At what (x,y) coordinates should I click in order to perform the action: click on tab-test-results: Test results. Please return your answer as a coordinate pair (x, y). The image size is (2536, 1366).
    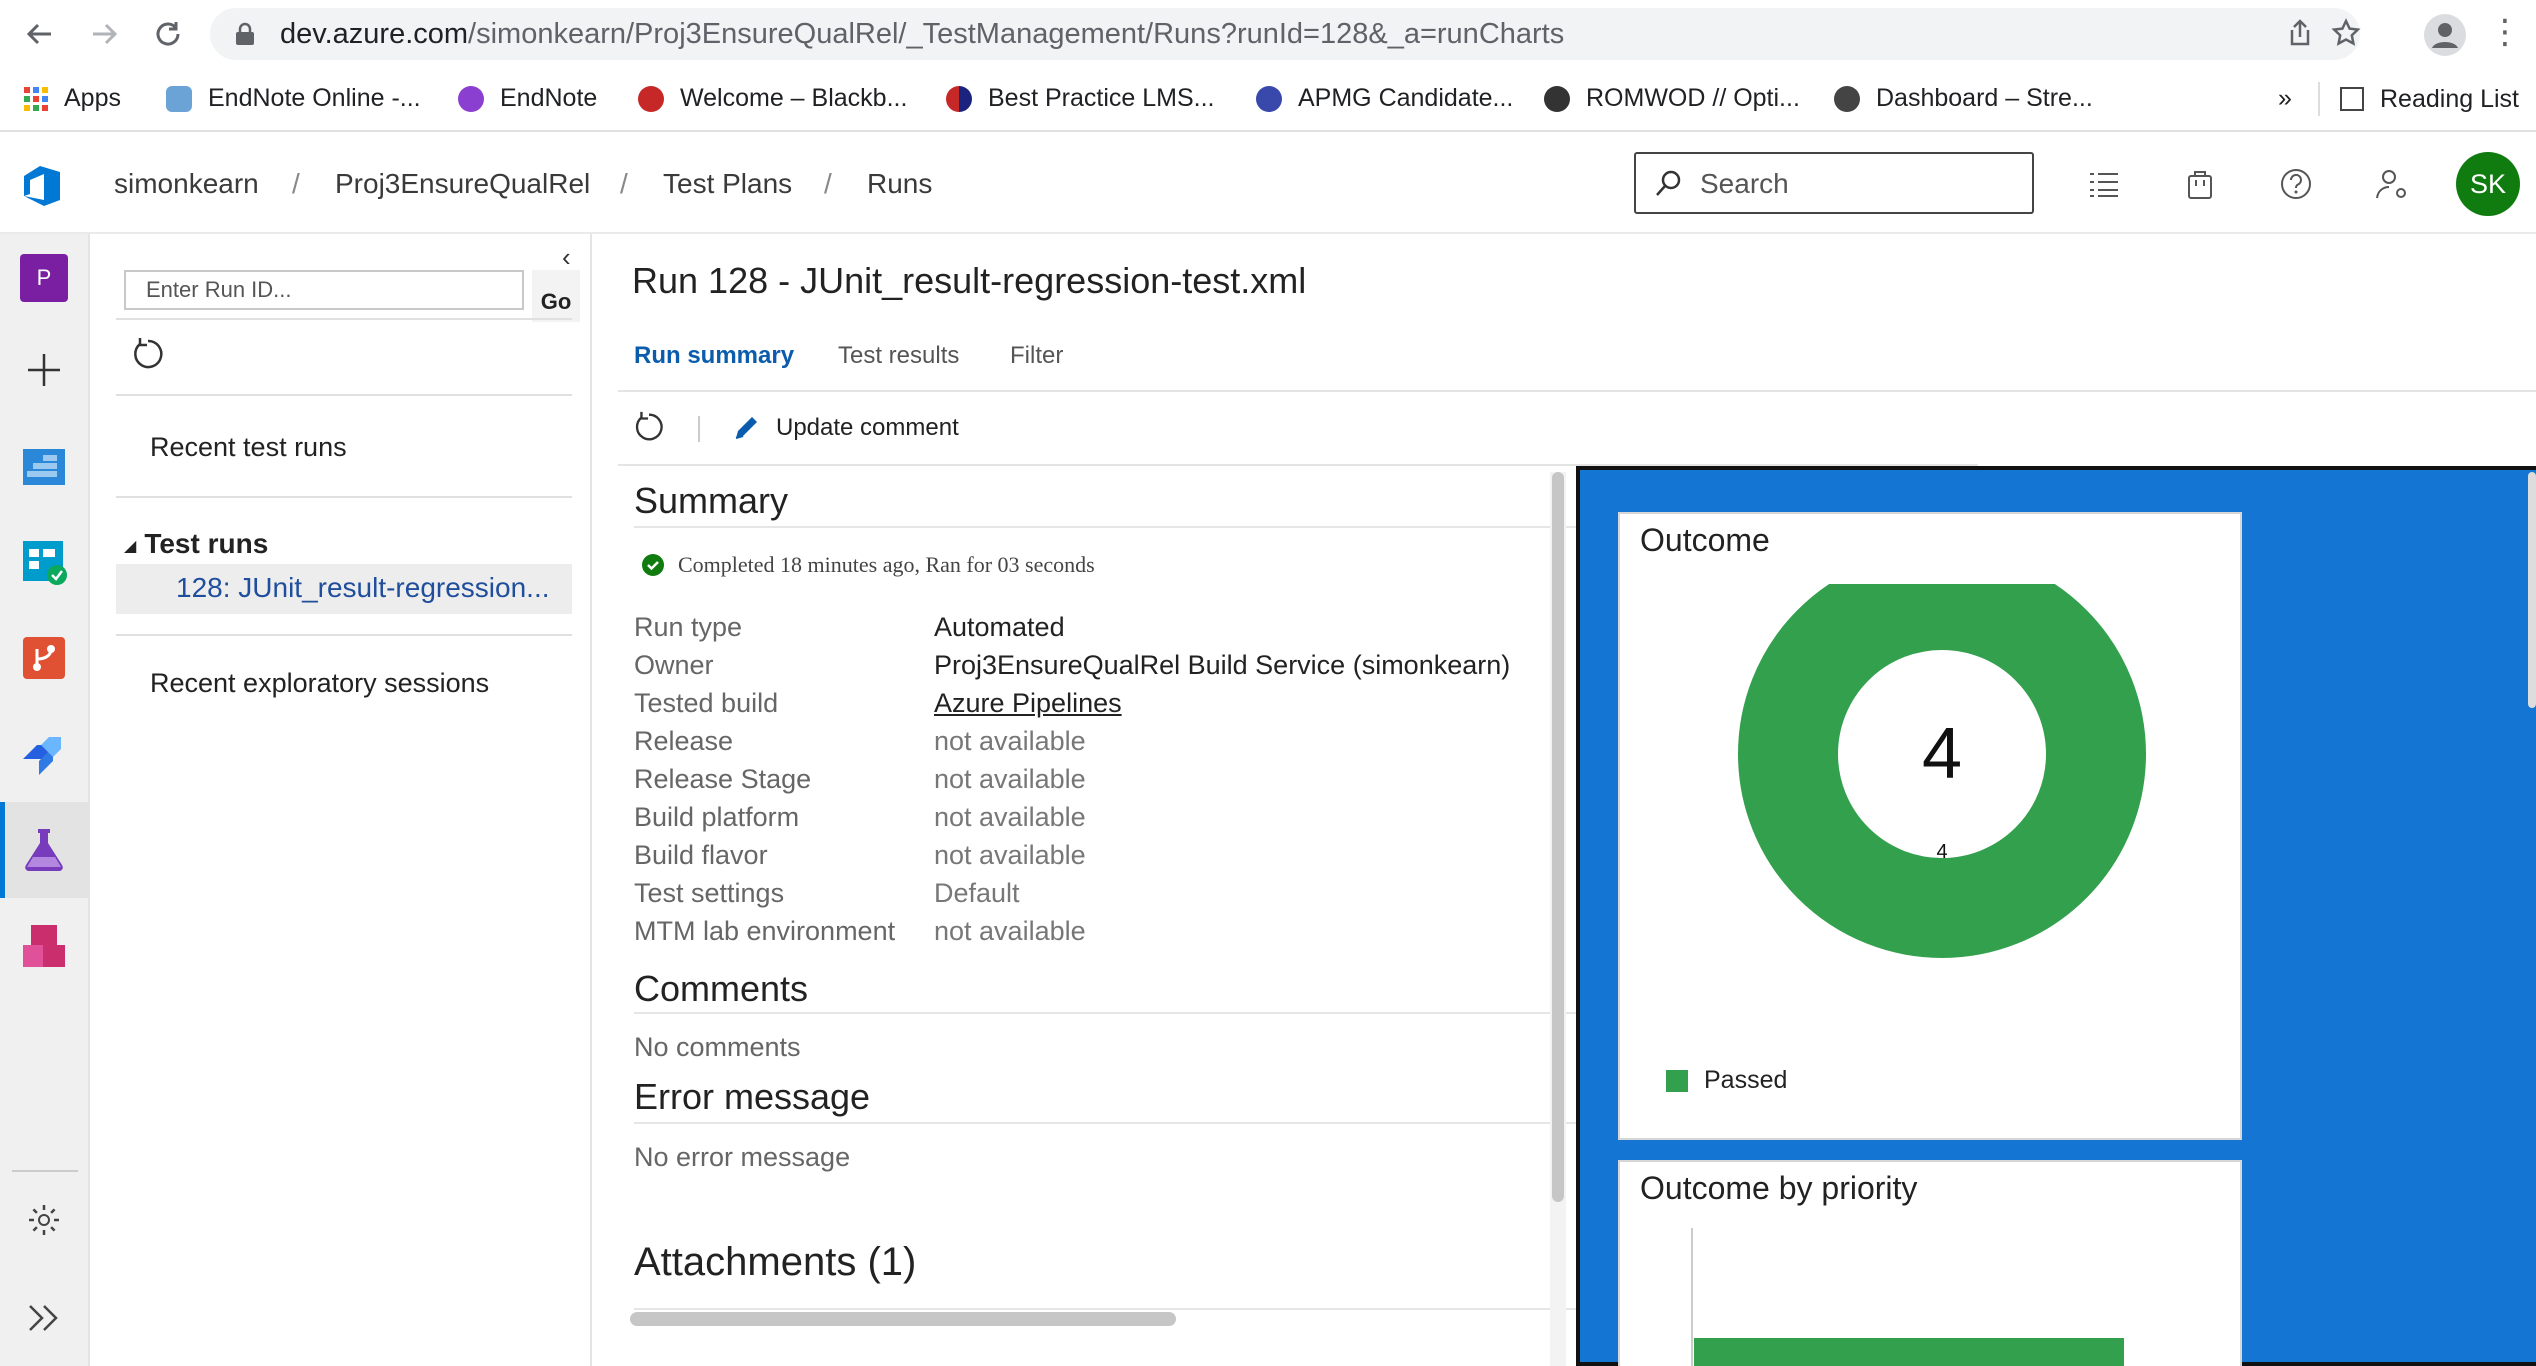
    Looking at the image, I should click on (898, 356).